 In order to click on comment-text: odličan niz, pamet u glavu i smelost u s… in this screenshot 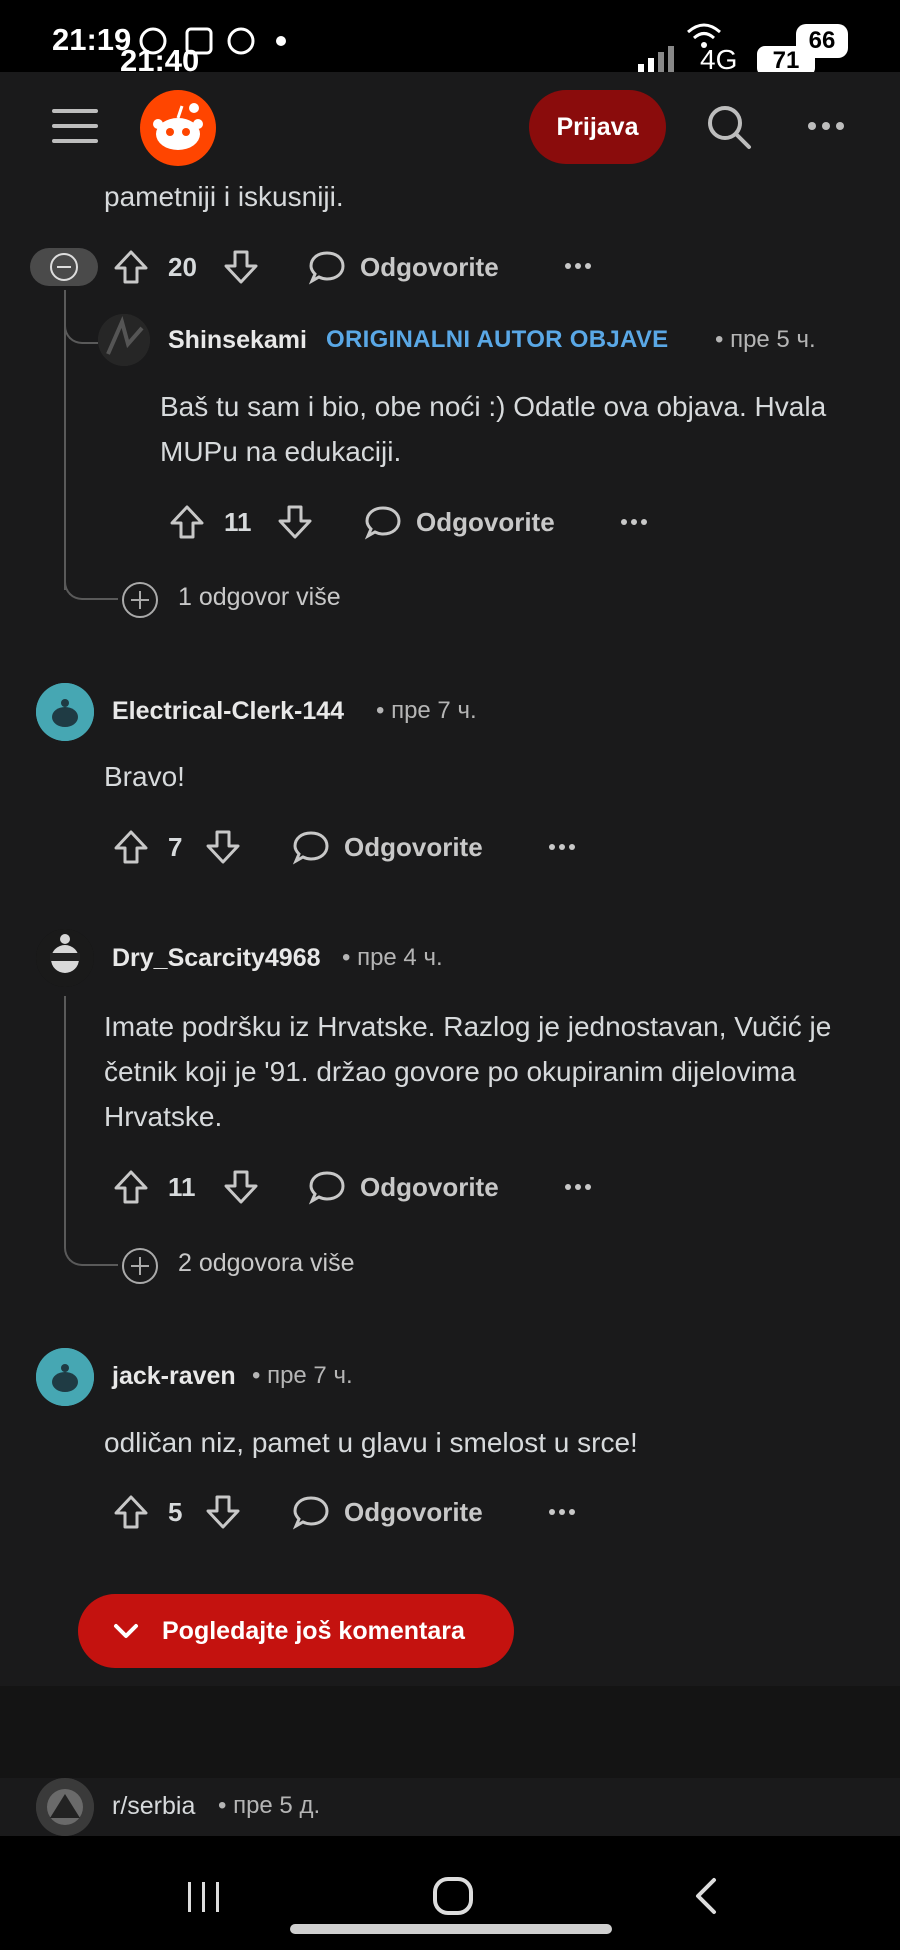, I will do `click(371, 1442)`.